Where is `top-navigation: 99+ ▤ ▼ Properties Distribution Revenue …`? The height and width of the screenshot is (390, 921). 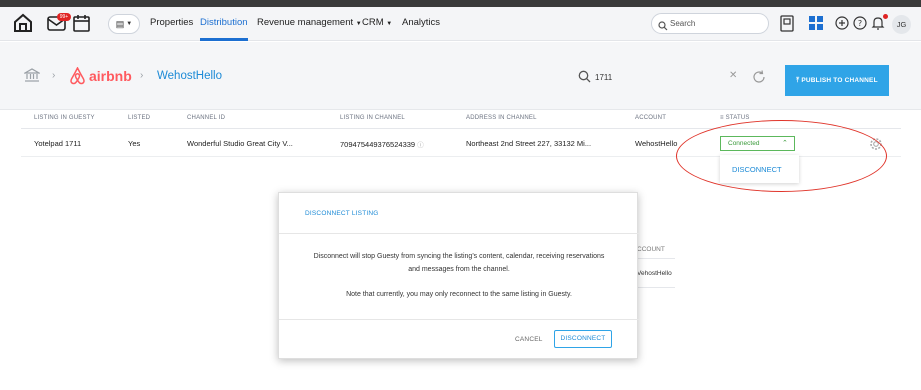 top-navigation: 99+ ▤ ▼ Properties Distribution Revenue … is located at coordinates (460, 24).